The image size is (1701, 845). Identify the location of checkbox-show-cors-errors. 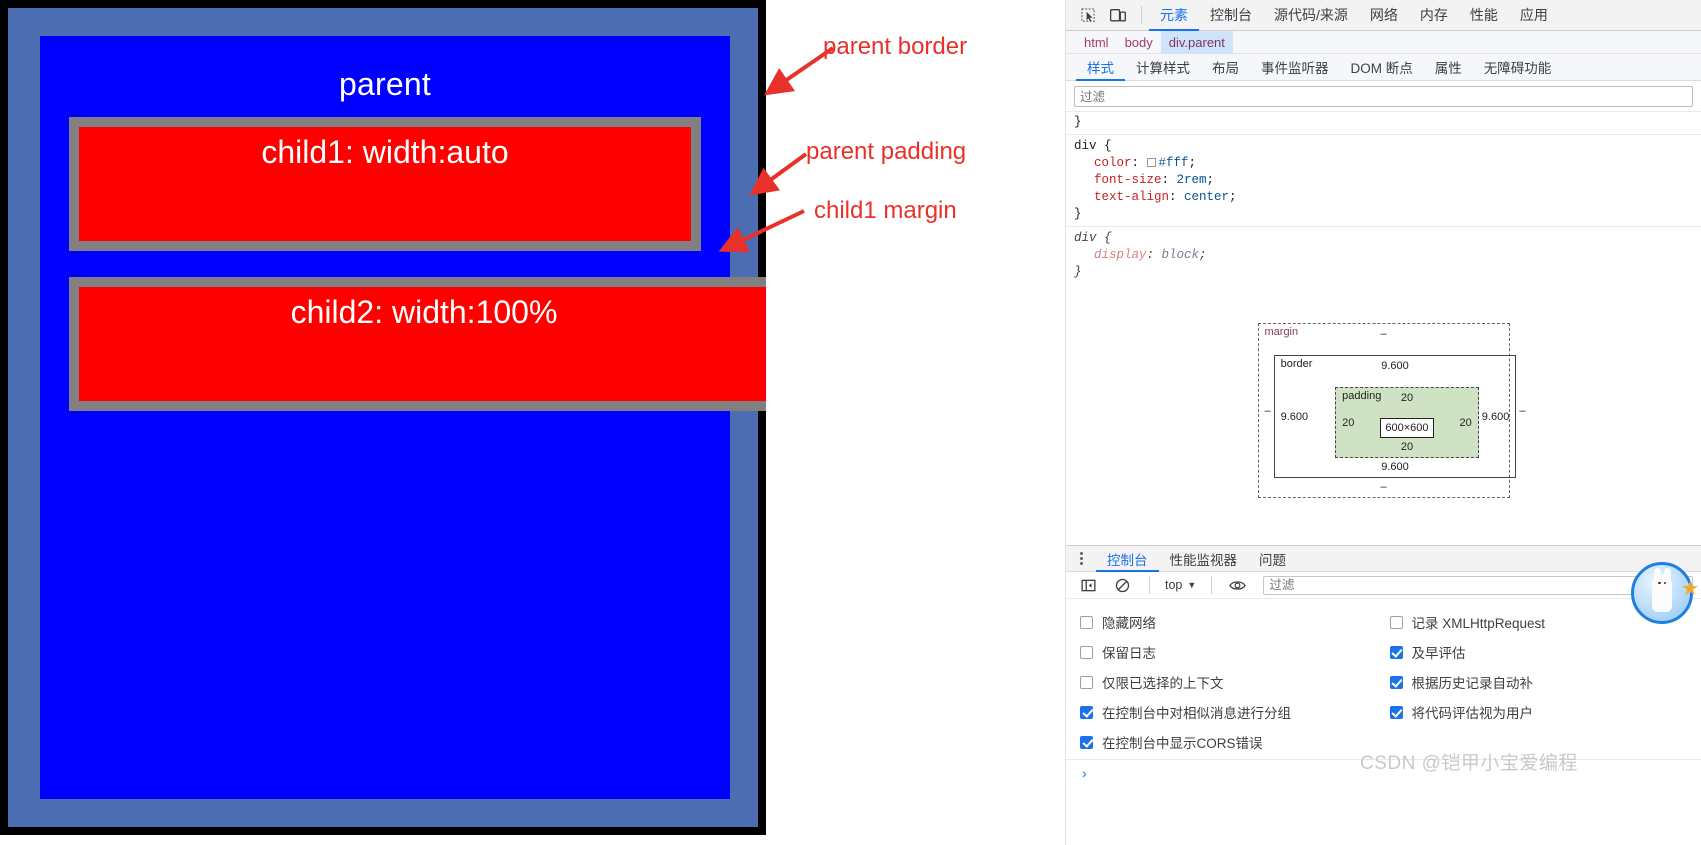
(1086, 742).